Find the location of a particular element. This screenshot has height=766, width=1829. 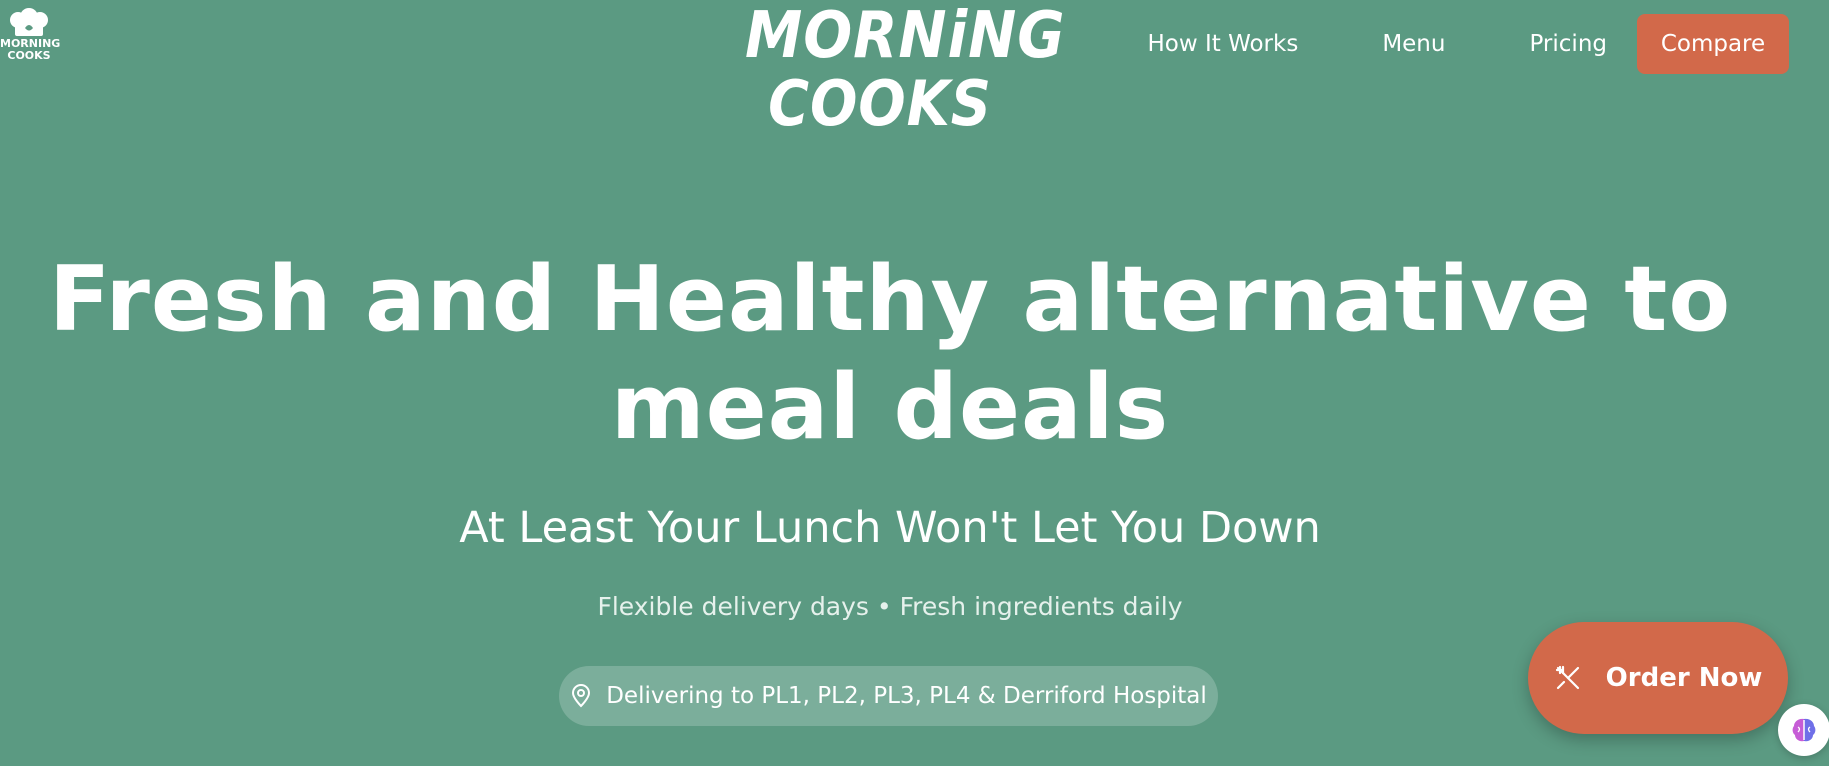

hero-title-line1: Fresh and Healthy alternative to is located at coordinates (890, 299).